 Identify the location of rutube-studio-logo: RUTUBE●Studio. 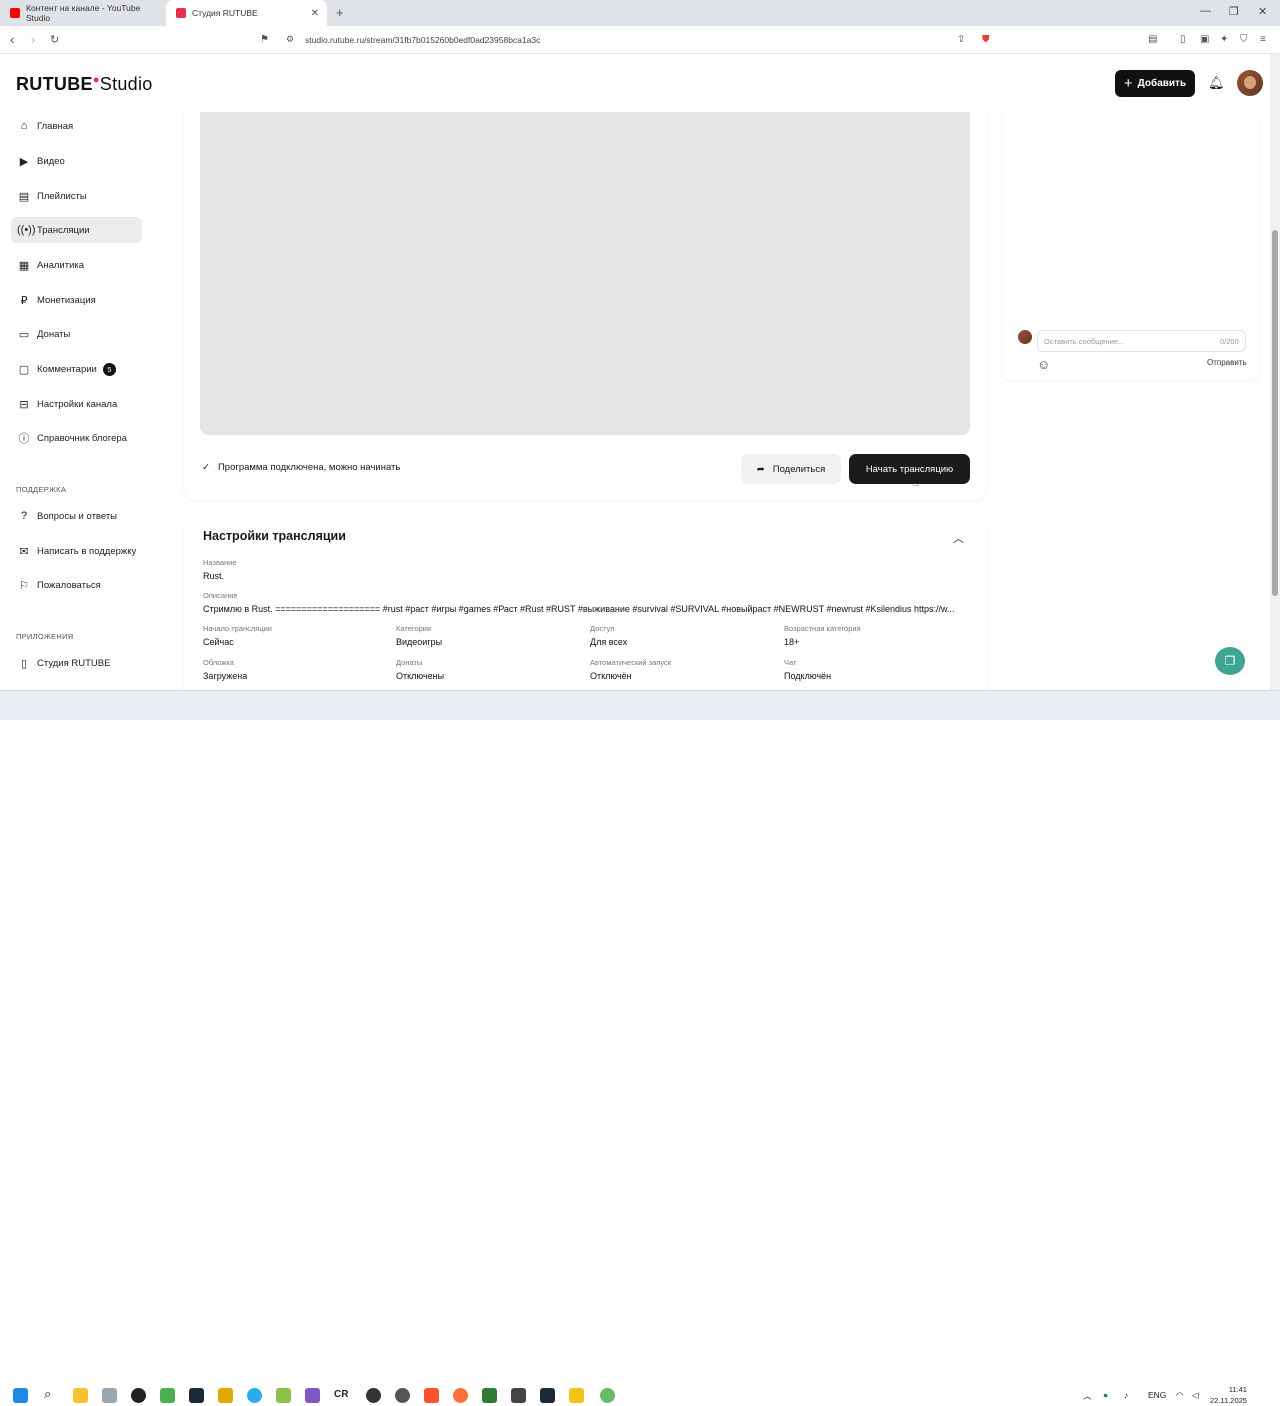
(84, 84).